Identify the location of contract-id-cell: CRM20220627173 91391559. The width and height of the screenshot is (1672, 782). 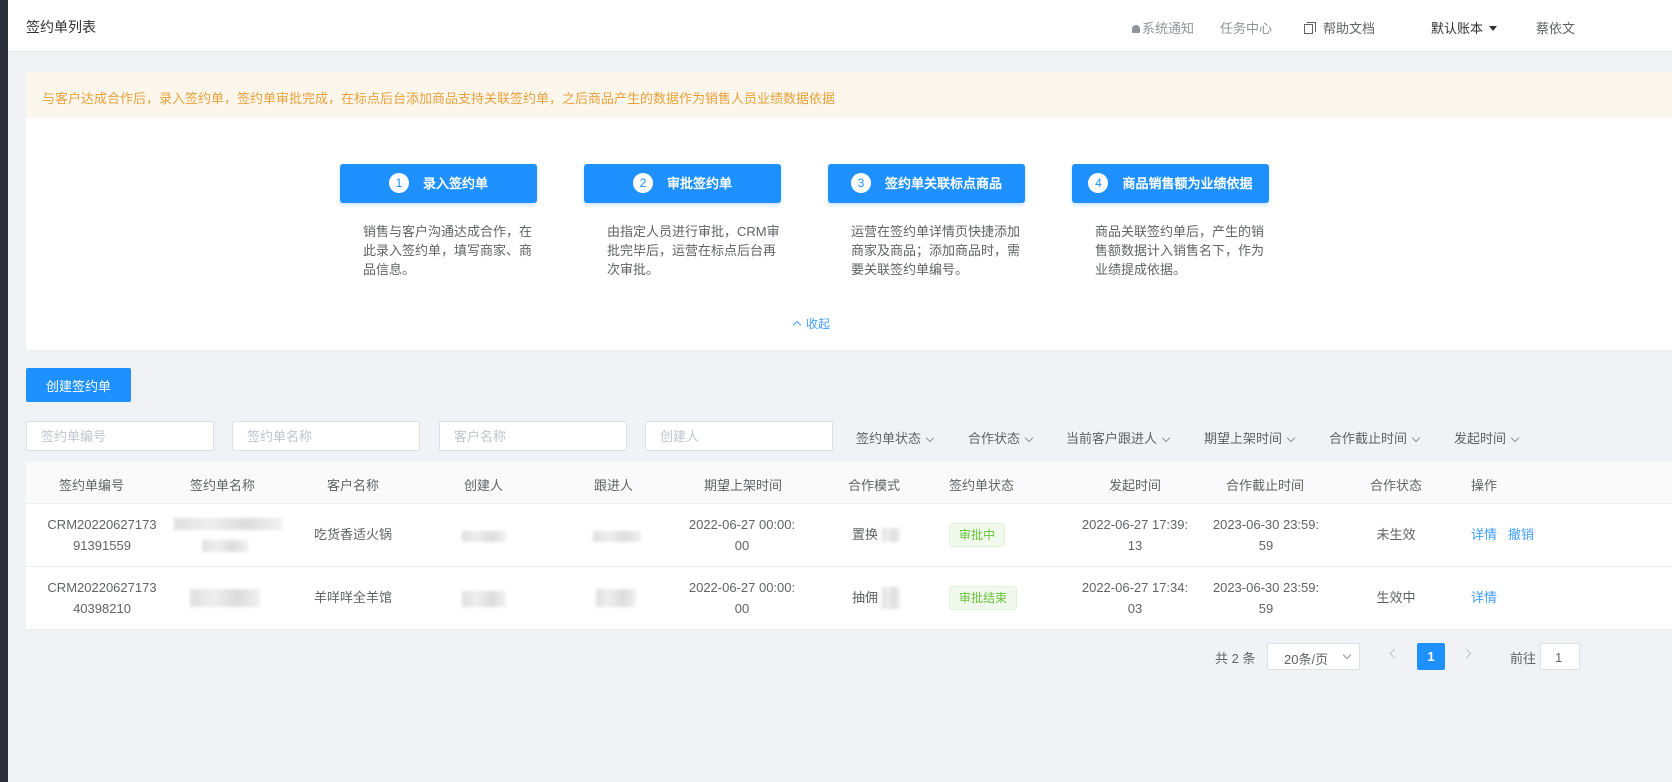
(102, 535).